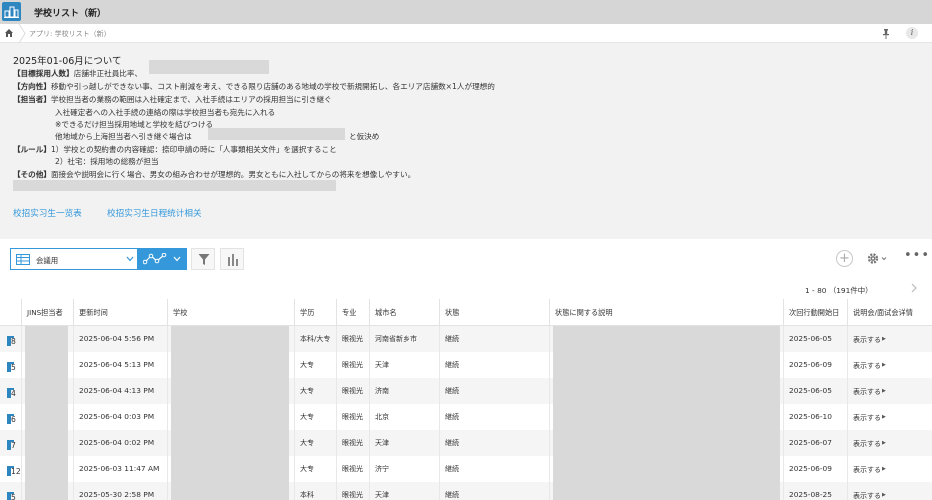 Image resolution: width=932 pixels, height=500 pixels. What do you see at coordinates (13, 419) in the screenshot?
I see `record-number: 6` at bounding box center [13, 419].